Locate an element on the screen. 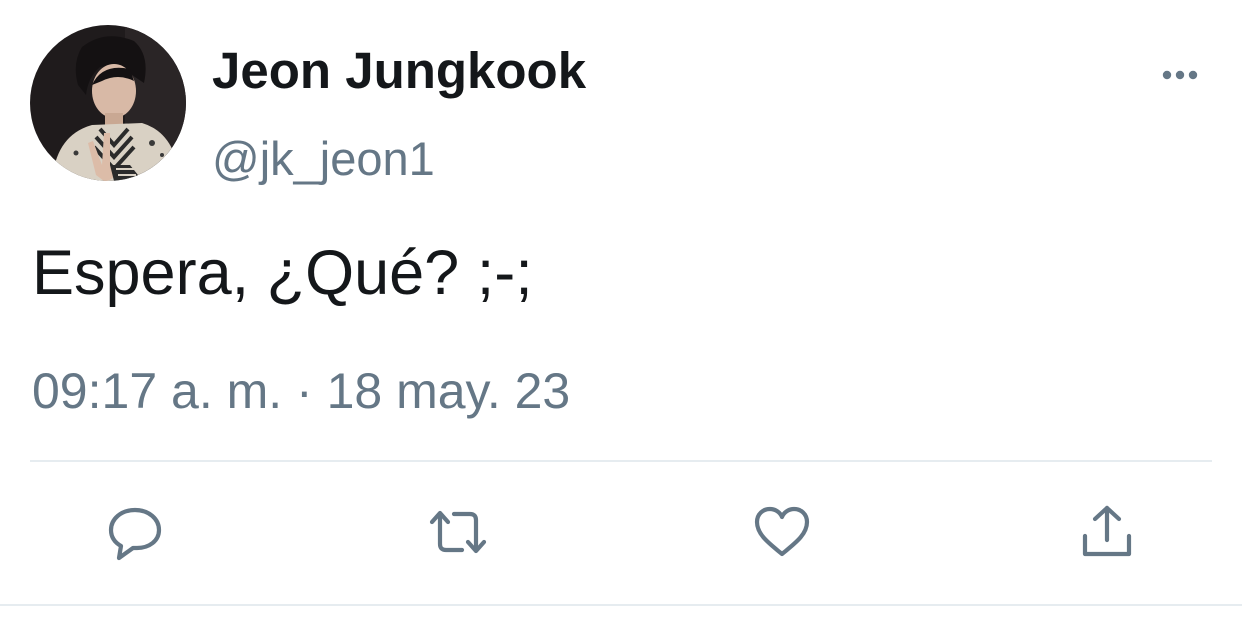 The height and width of the screenshot is (624, 1242). avatar is located at coordinates (108, 103).